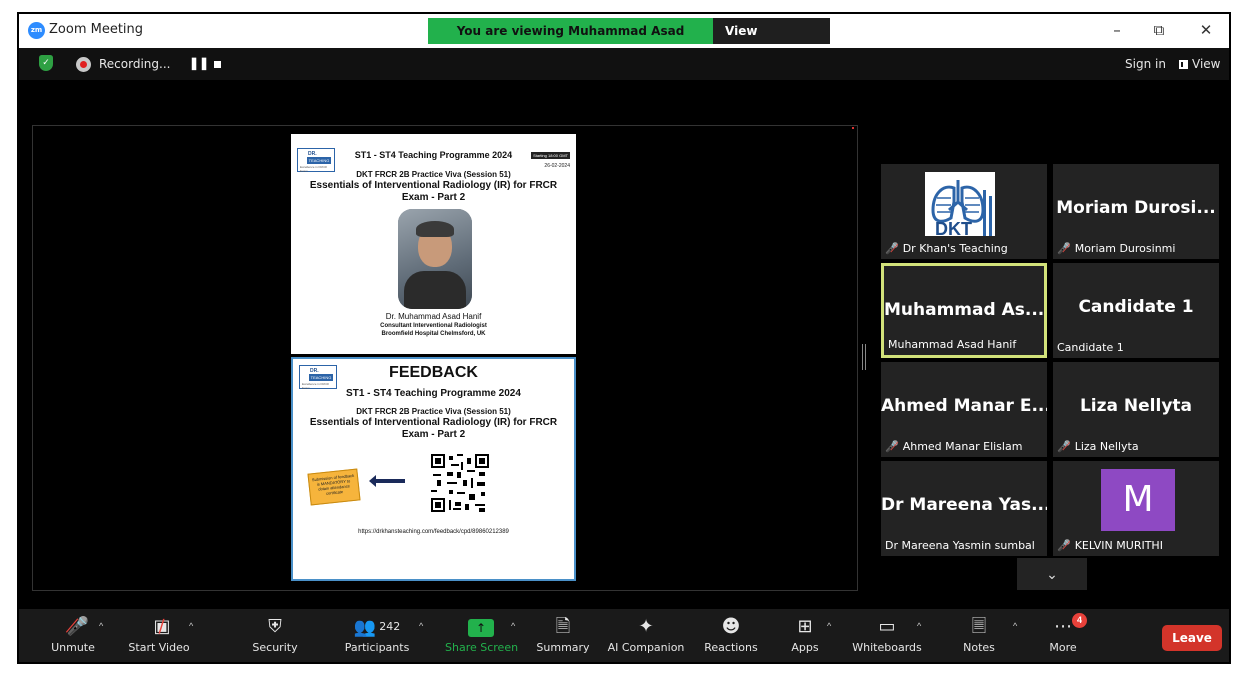 This screenshot has height=677, width=1247. Describe the element at coordinates (433, 316) in the screenshot. I see `presenter-name: Dr. Muhammad Asad Hanif` at that location.